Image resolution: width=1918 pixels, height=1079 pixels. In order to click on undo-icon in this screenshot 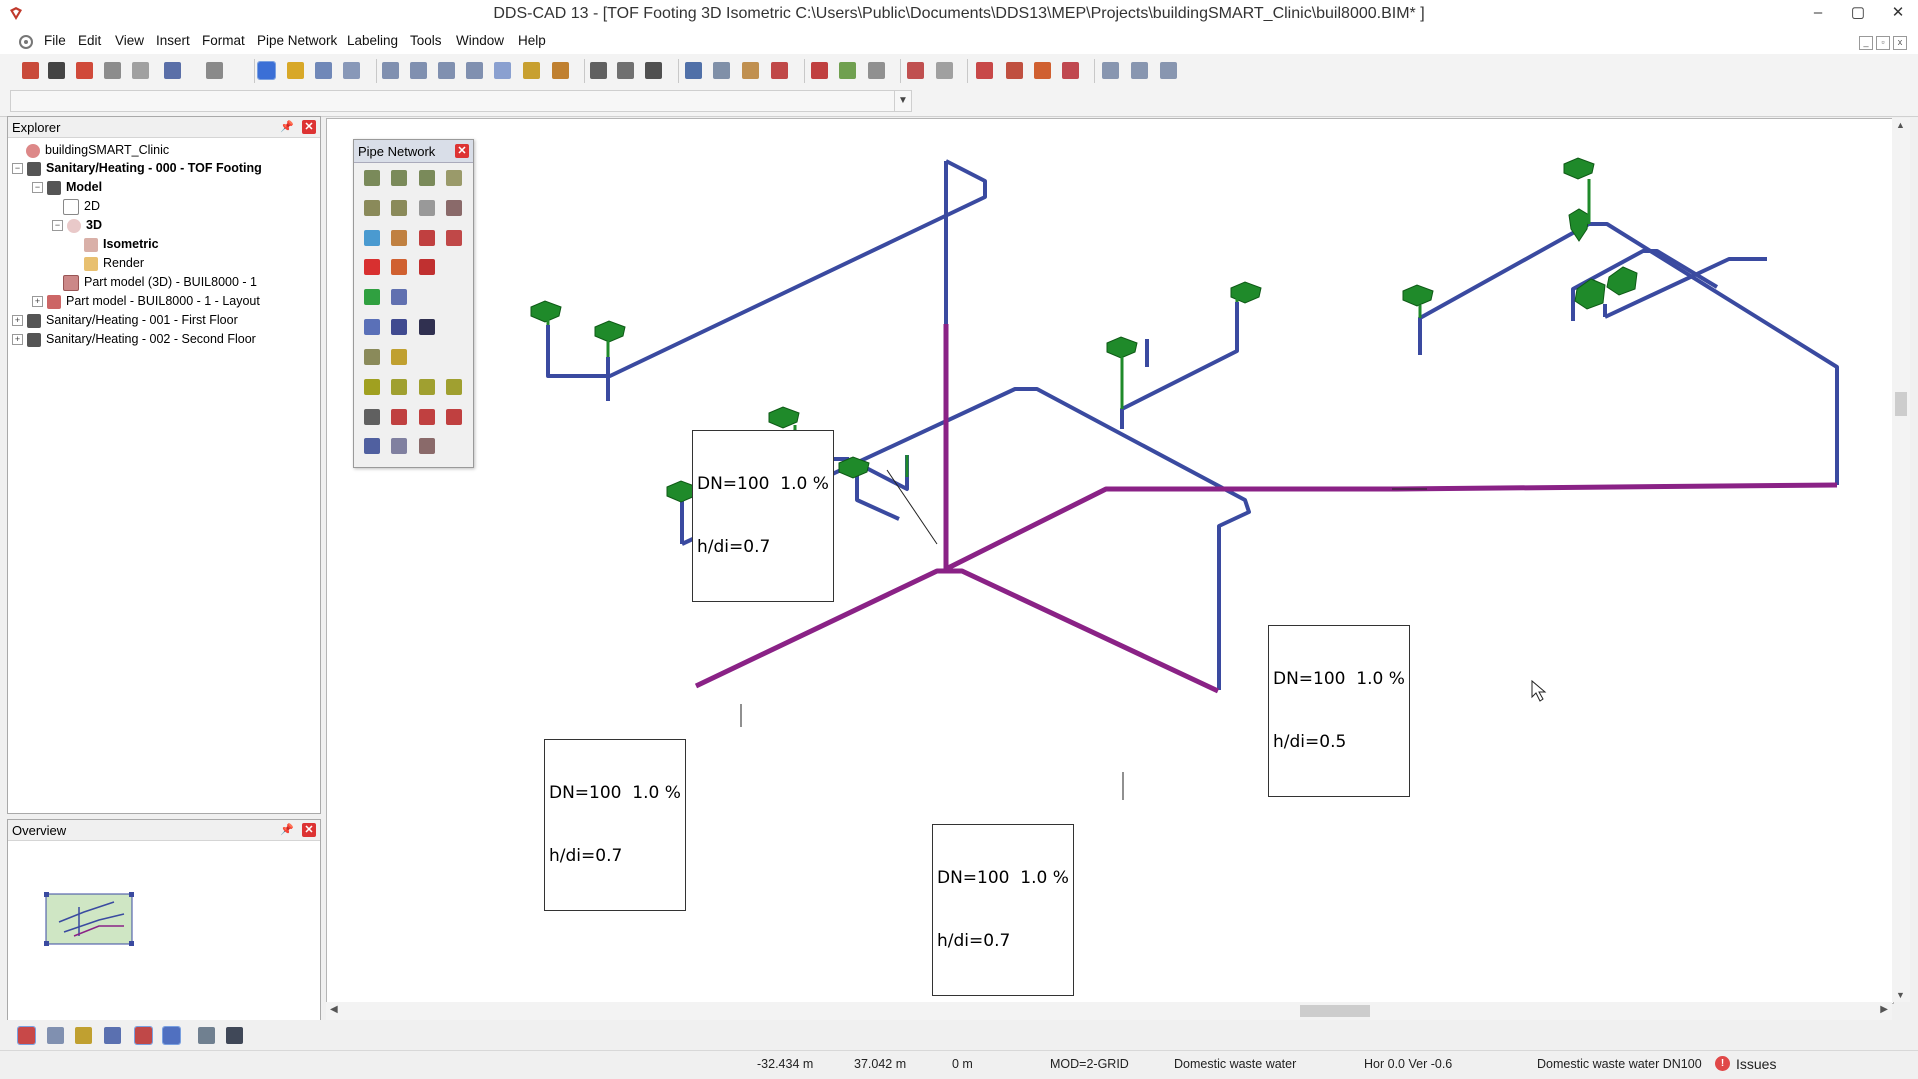, I will do `click(172, 70)`.